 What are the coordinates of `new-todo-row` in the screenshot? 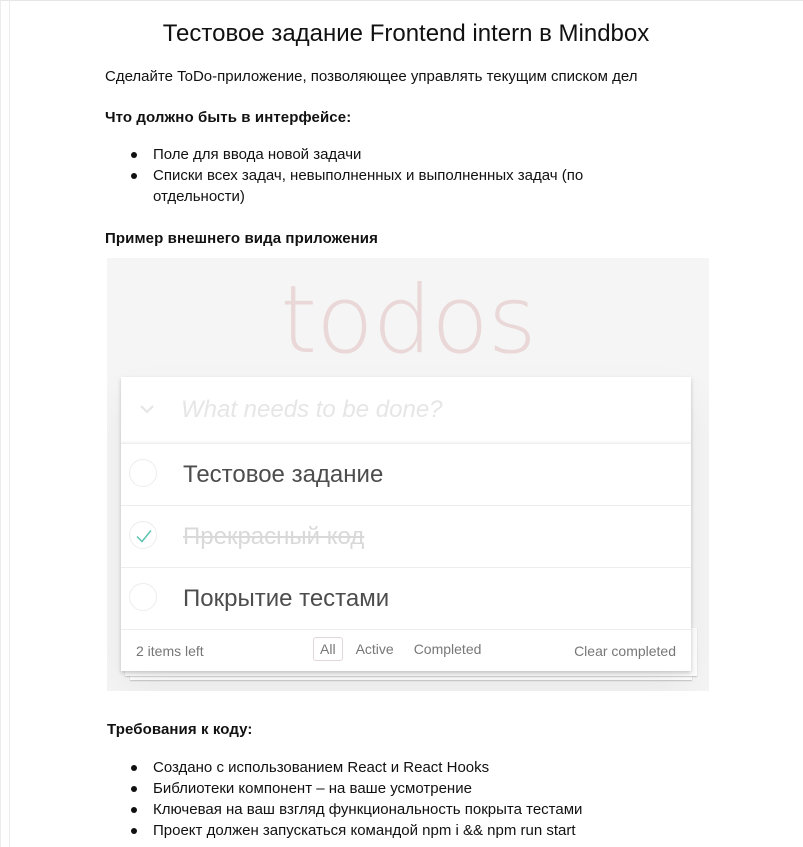 It's located at (406, 410).